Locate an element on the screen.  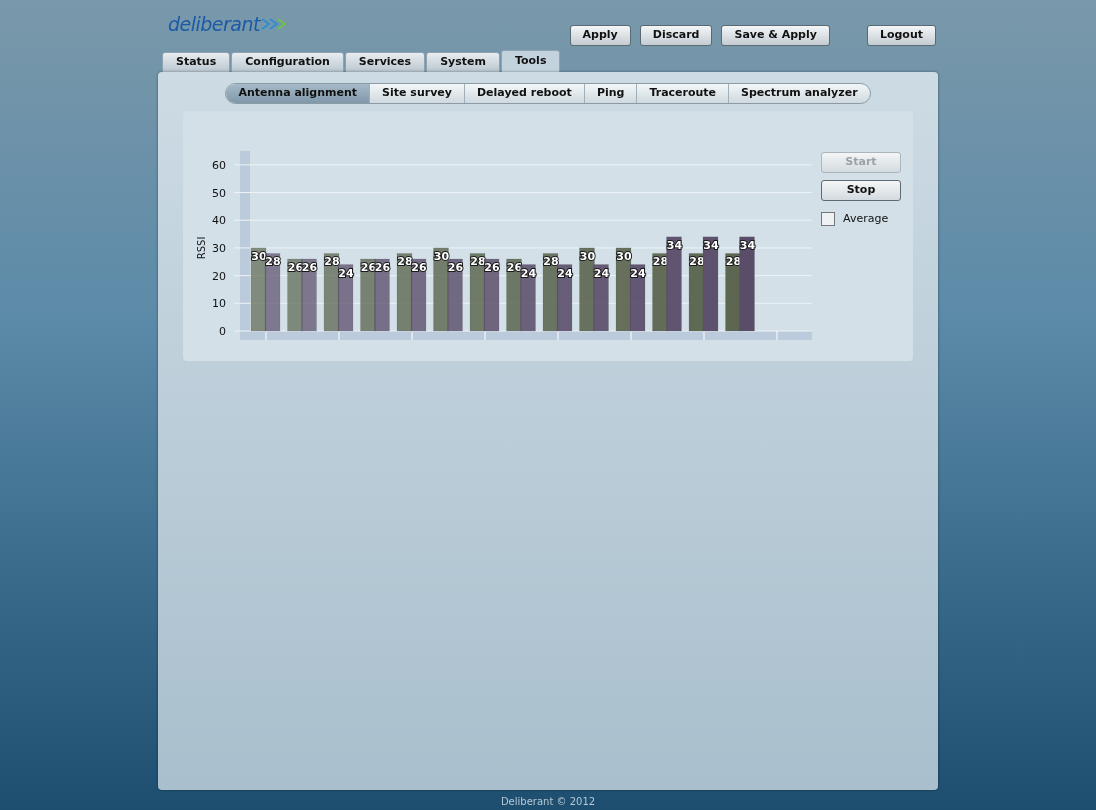
y-axis-label: RSSI is located at coordinates (201, 248).